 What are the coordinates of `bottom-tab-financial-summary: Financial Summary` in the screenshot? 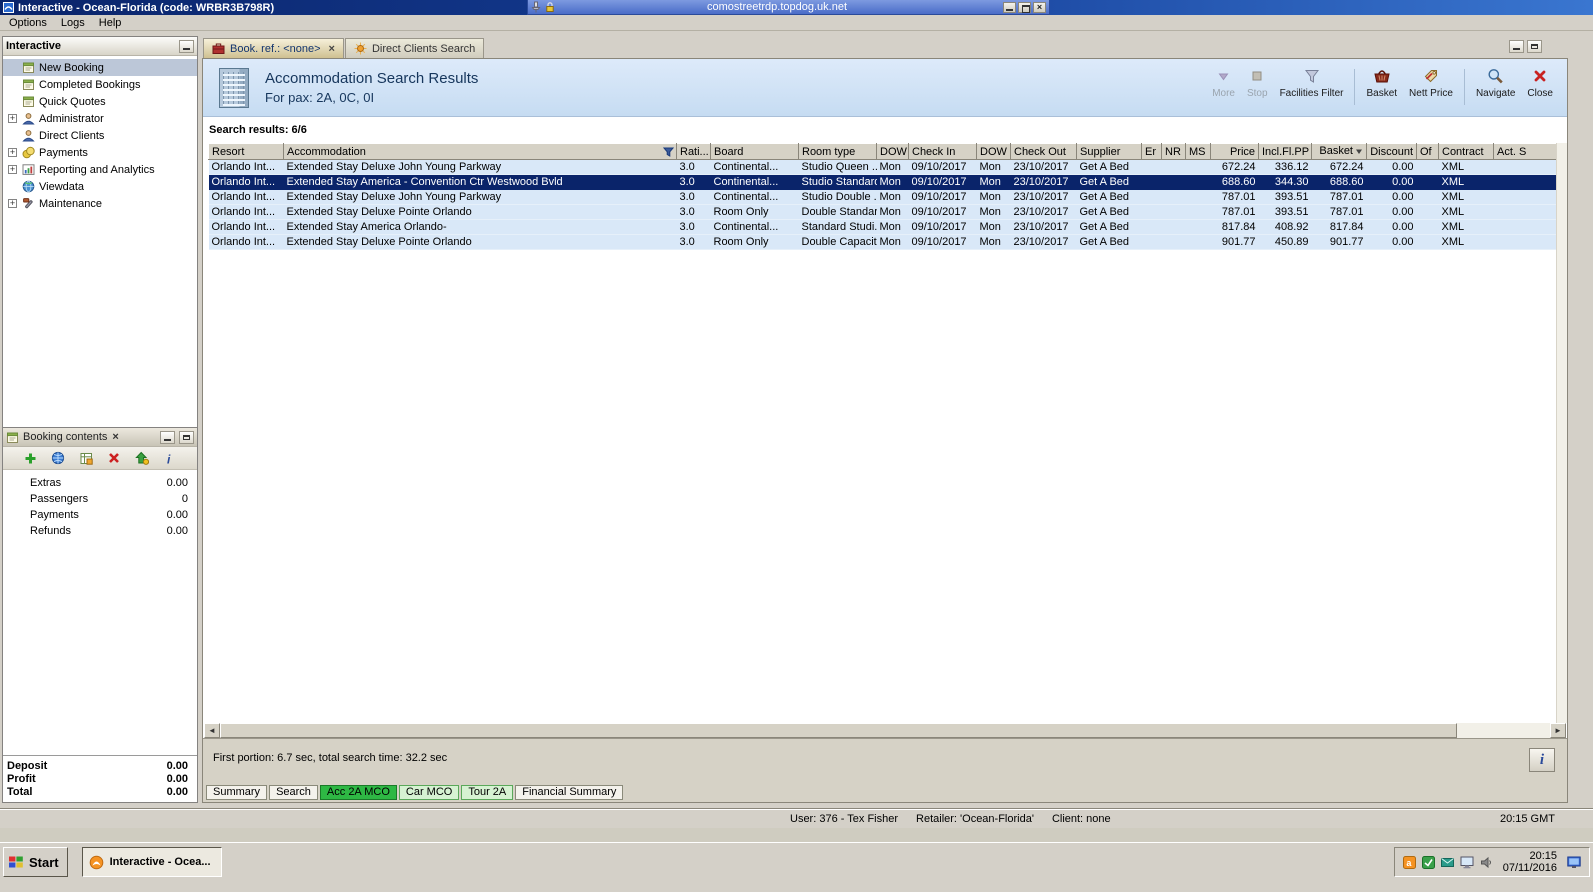 It's located at (569, 792).